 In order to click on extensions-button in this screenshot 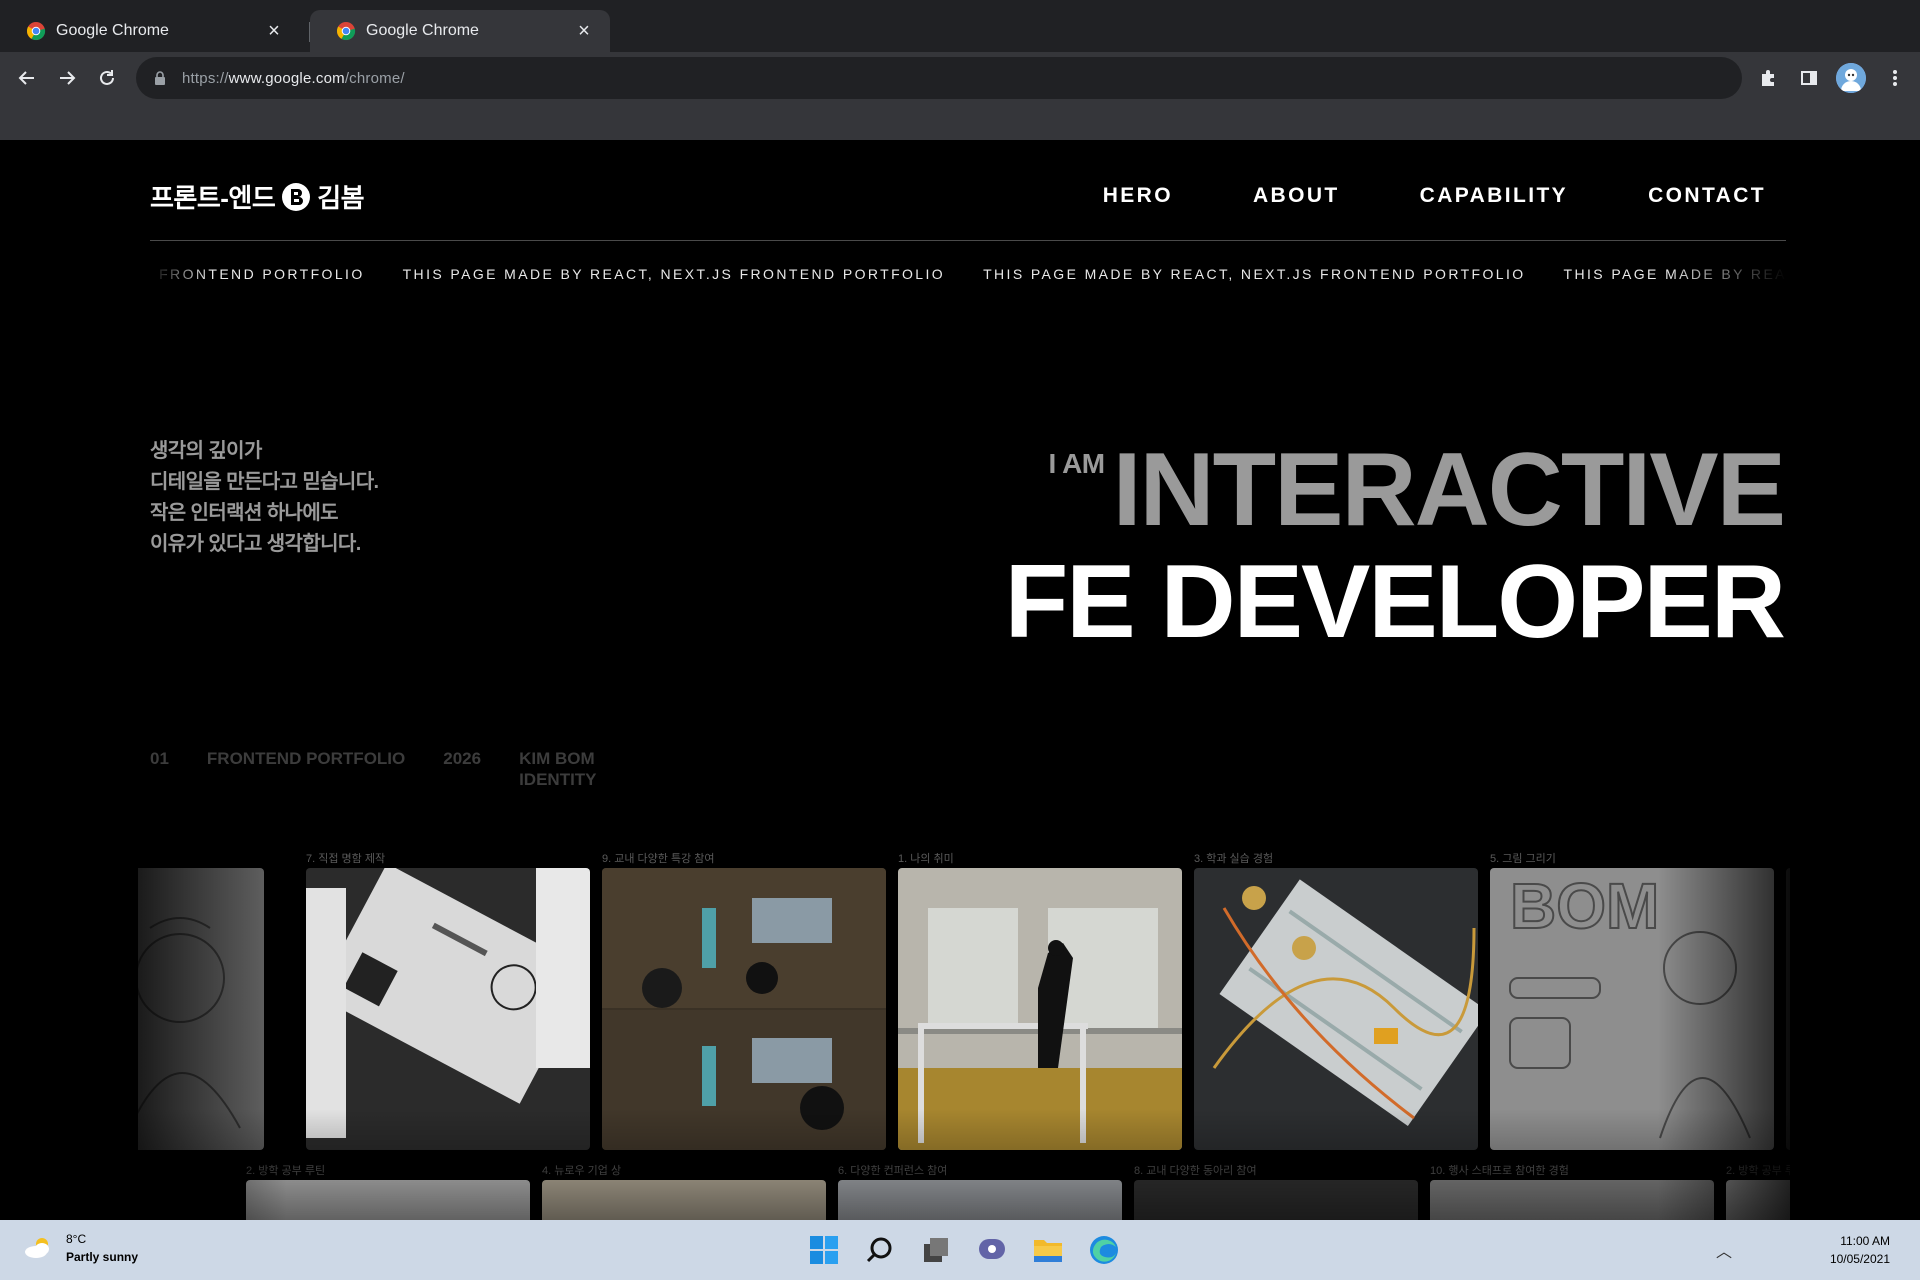, I will do `click(1769, 78)`.